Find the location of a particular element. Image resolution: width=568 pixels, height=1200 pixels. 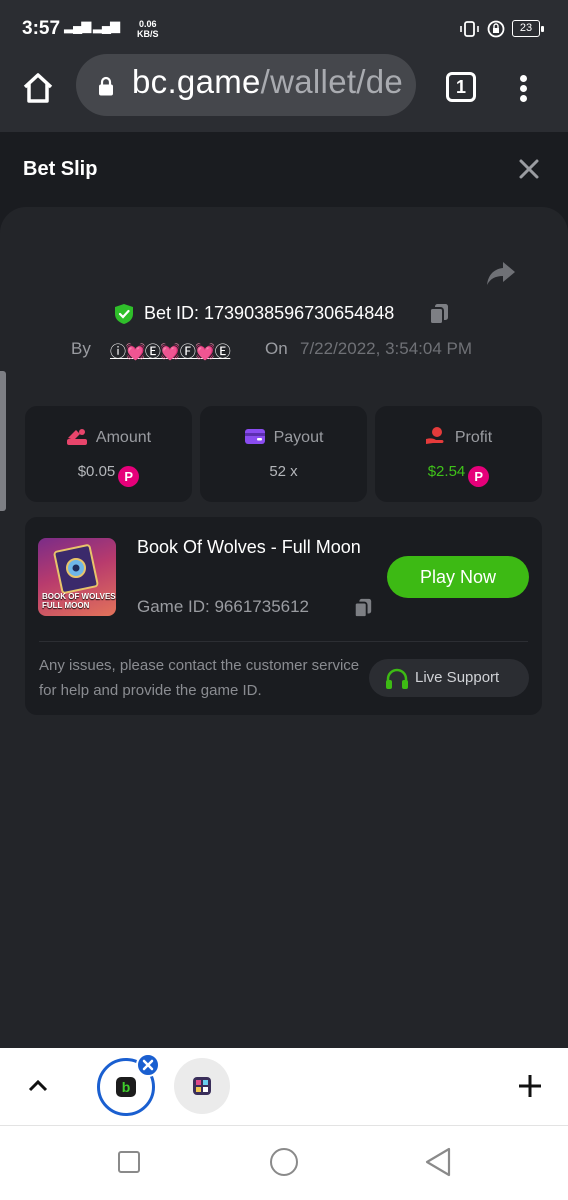

sheet-header: Bet Slip is located at coordinates (284, 168).